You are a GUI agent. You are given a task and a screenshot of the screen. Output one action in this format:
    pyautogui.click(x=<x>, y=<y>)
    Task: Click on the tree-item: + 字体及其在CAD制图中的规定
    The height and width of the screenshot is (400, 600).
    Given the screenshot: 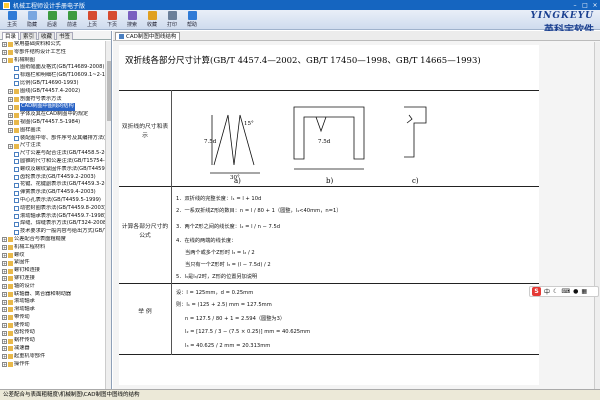 What is the action you would take?
    pyautogui.click(x=52, y=115)
    